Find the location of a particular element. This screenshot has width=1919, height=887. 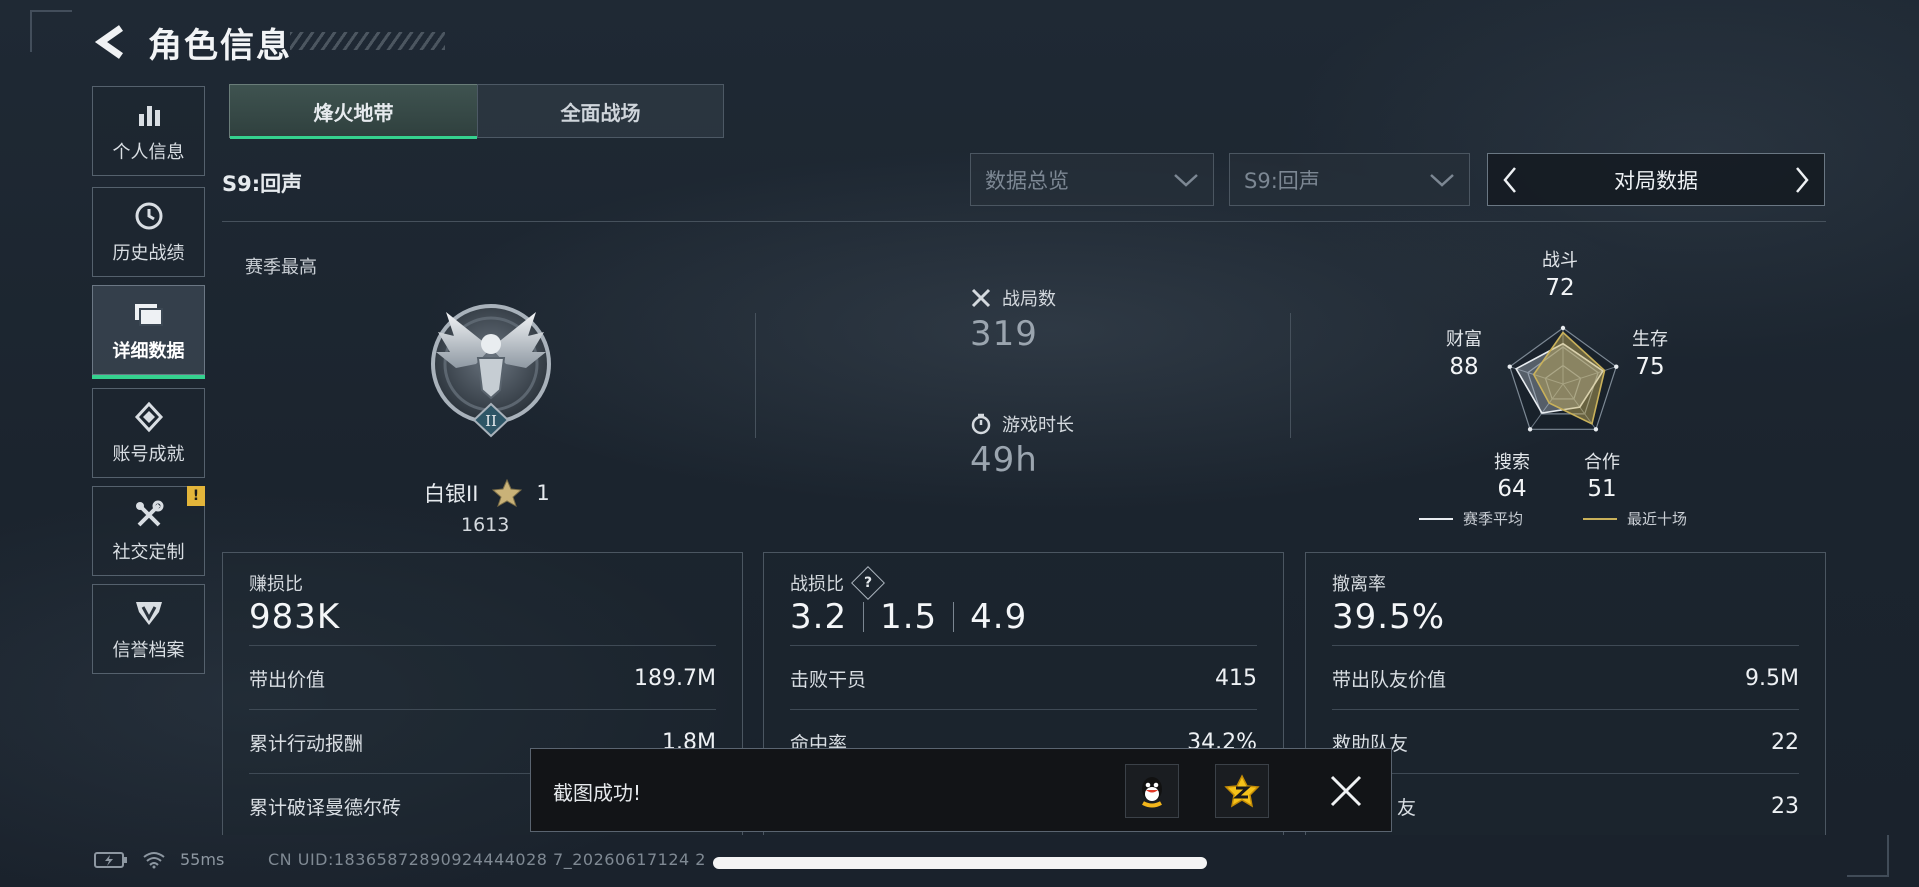

sidebar-item-detailed-data: 详细数据 is located at coordinates (148, 332).